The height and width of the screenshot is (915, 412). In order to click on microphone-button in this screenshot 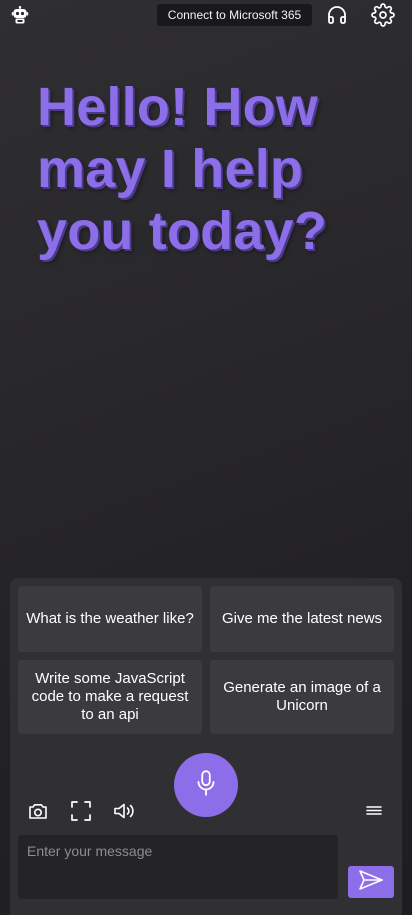, I will do `click(206, 785)`.